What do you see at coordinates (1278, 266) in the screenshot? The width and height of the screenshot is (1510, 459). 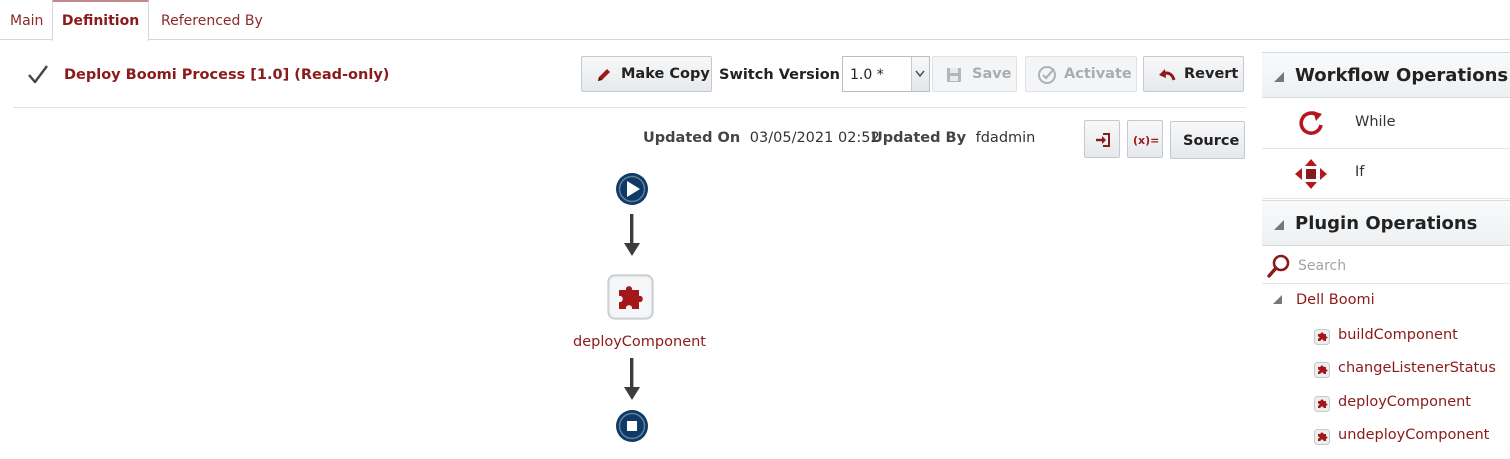 I see `search-icon` at bounding box center [1278, 266].